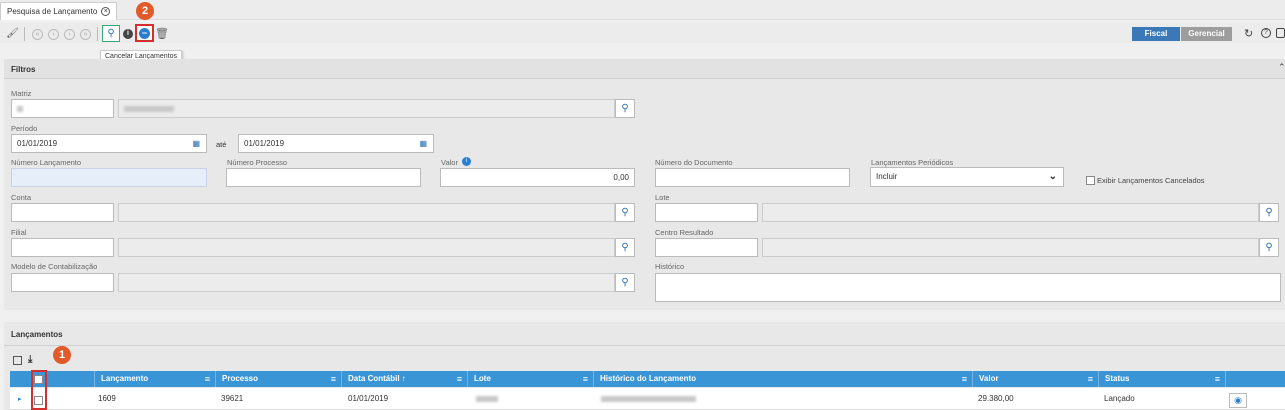 The image size is (1285, 410). I want to click on lote-name-input, so click(1010, 212).